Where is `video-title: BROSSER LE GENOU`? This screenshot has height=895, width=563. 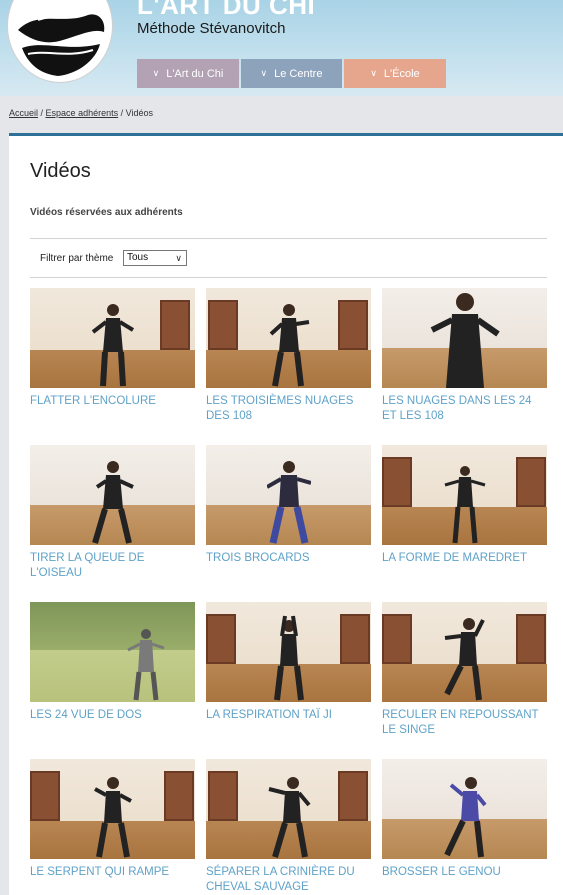 video-title: BROSSER LE GENOU is located at coordinates (464, 872).